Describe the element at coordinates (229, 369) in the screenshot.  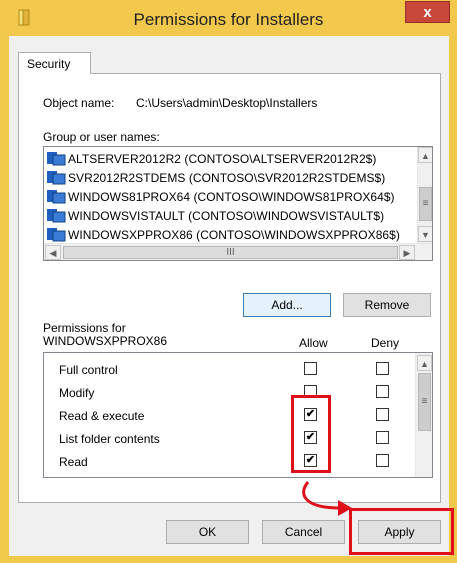
I see `permission-row: Full control` at that location.